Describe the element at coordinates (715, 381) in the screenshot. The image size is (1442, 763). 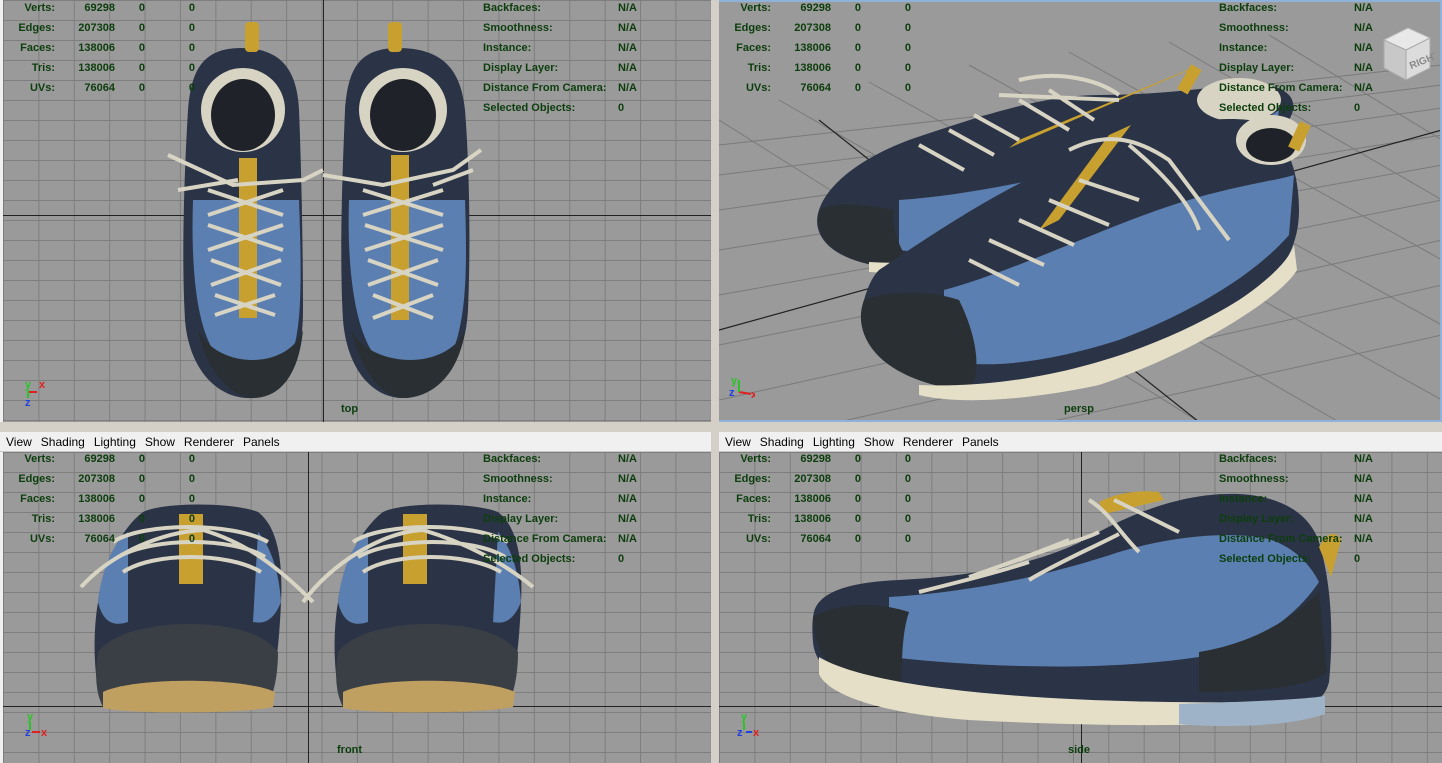
I see `viewport-divider-vertical` at that location.